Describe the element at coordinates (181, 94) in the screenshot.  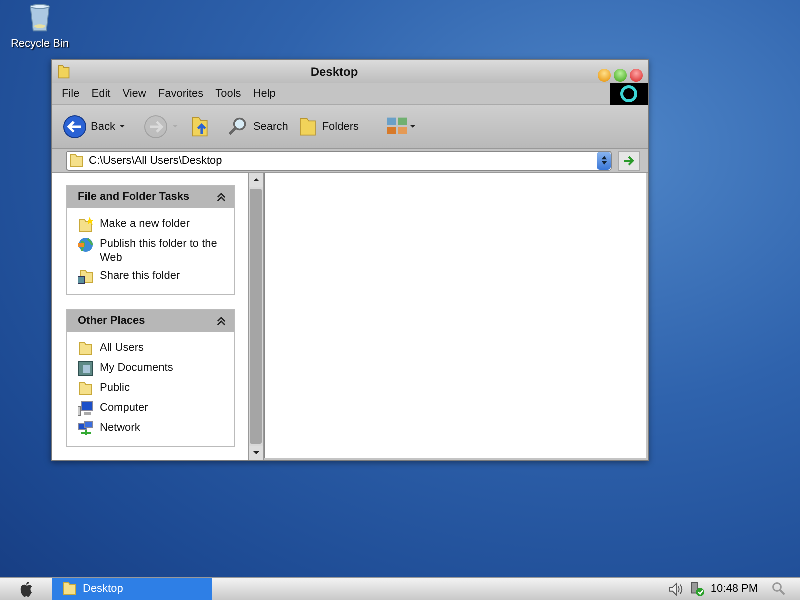
I see `menu-item: Favorites` at that location.